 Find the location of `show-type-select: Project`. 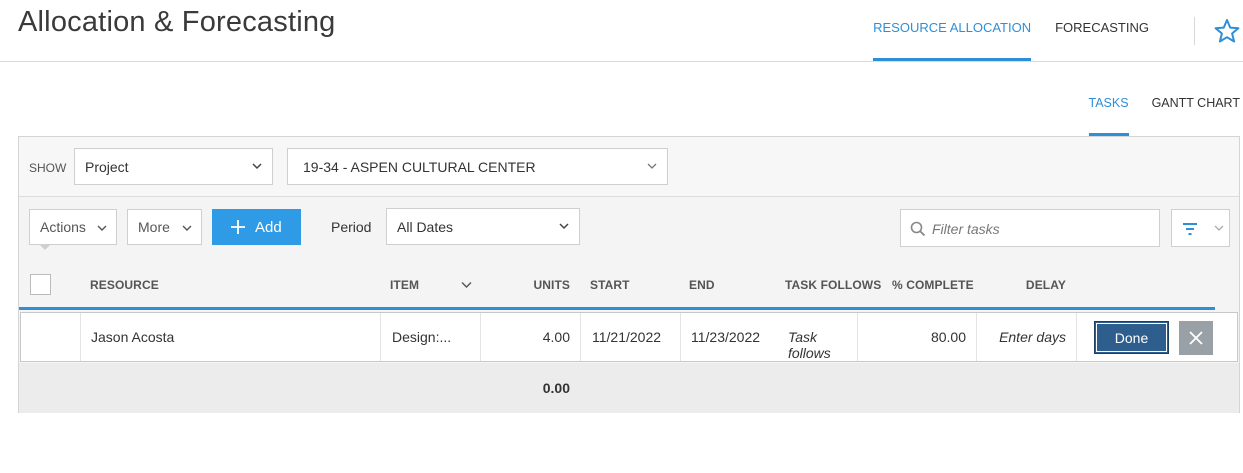

show-type-select: Project is located at coordinates (173, 166).